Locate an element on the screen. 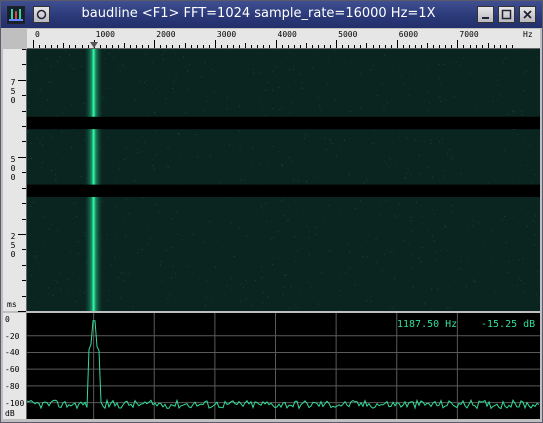 The image size is (543, 423). minimize-button is located at coordinates (485, 14).